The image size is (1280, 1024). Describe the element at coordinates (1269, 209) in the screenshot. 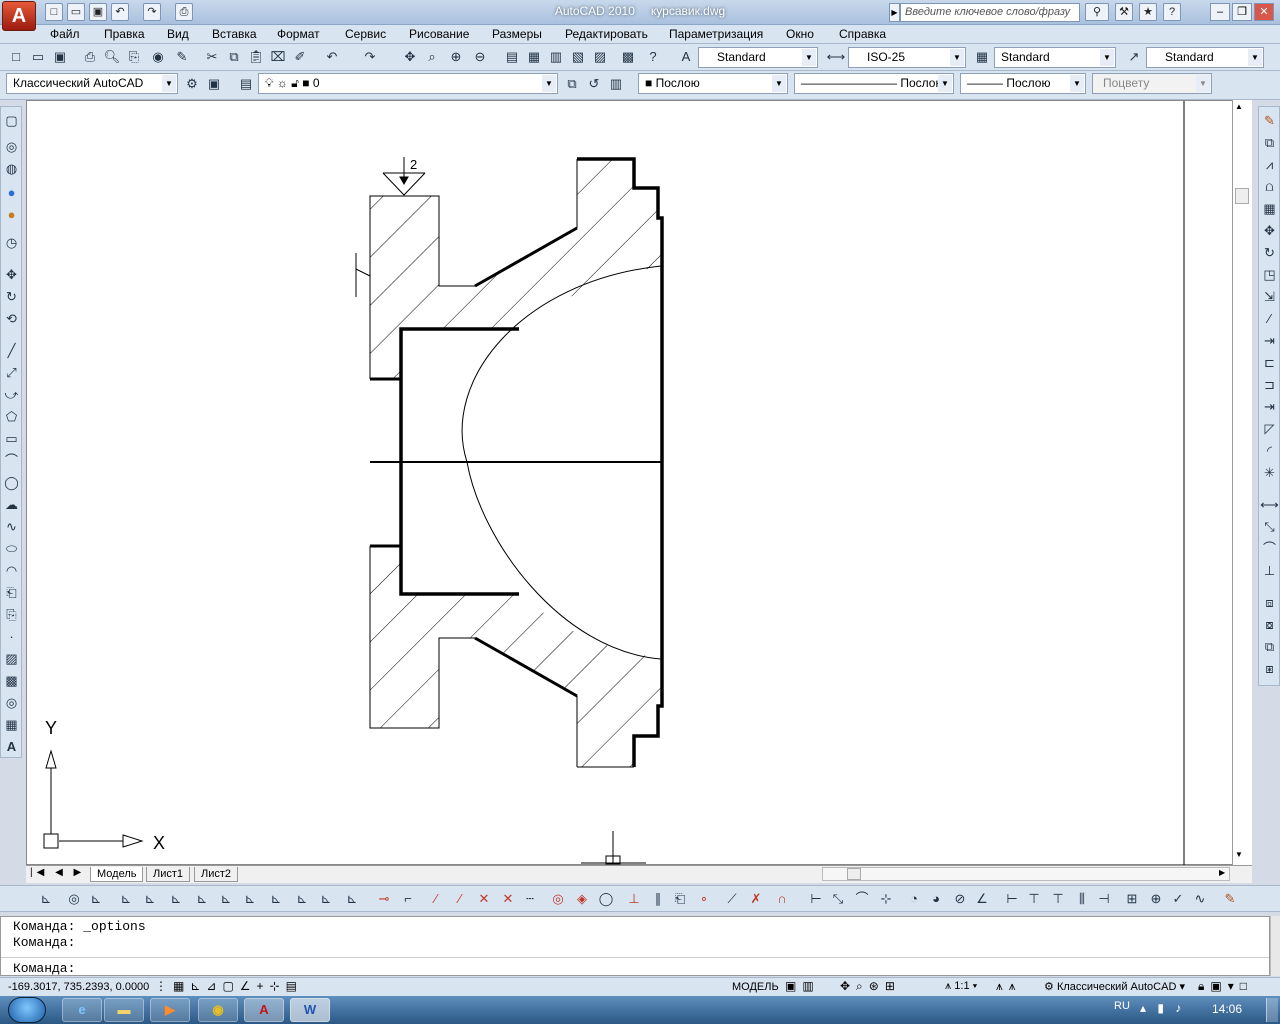

I see `array-icon: ▦` at that location.